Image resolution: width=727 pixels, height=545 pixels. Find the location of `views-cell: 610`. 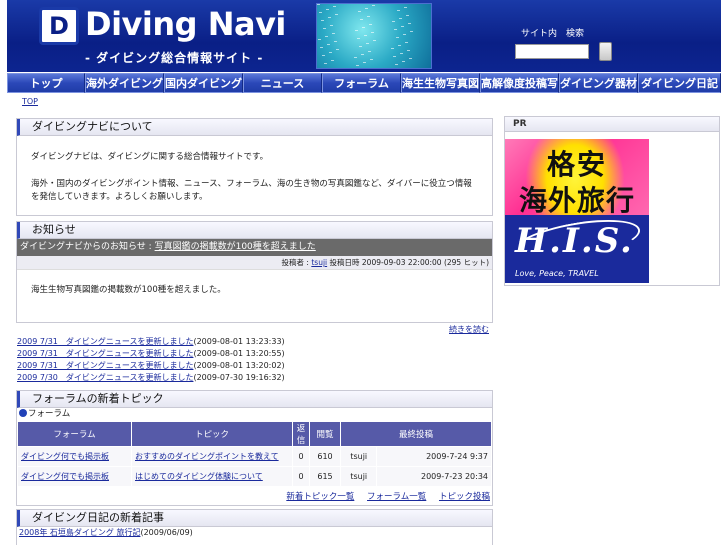

views-cell: 610 is located at coordinates (325, 456).